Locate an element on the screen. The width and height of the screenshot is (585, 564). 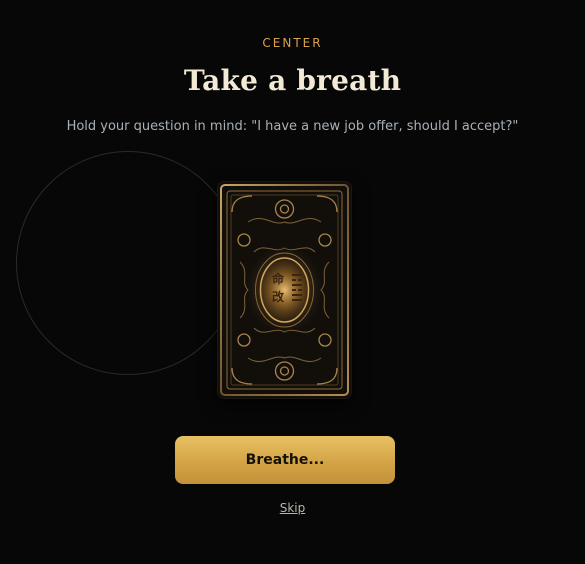
card-back-art: 命 改 is located at coordinates (284, 290).